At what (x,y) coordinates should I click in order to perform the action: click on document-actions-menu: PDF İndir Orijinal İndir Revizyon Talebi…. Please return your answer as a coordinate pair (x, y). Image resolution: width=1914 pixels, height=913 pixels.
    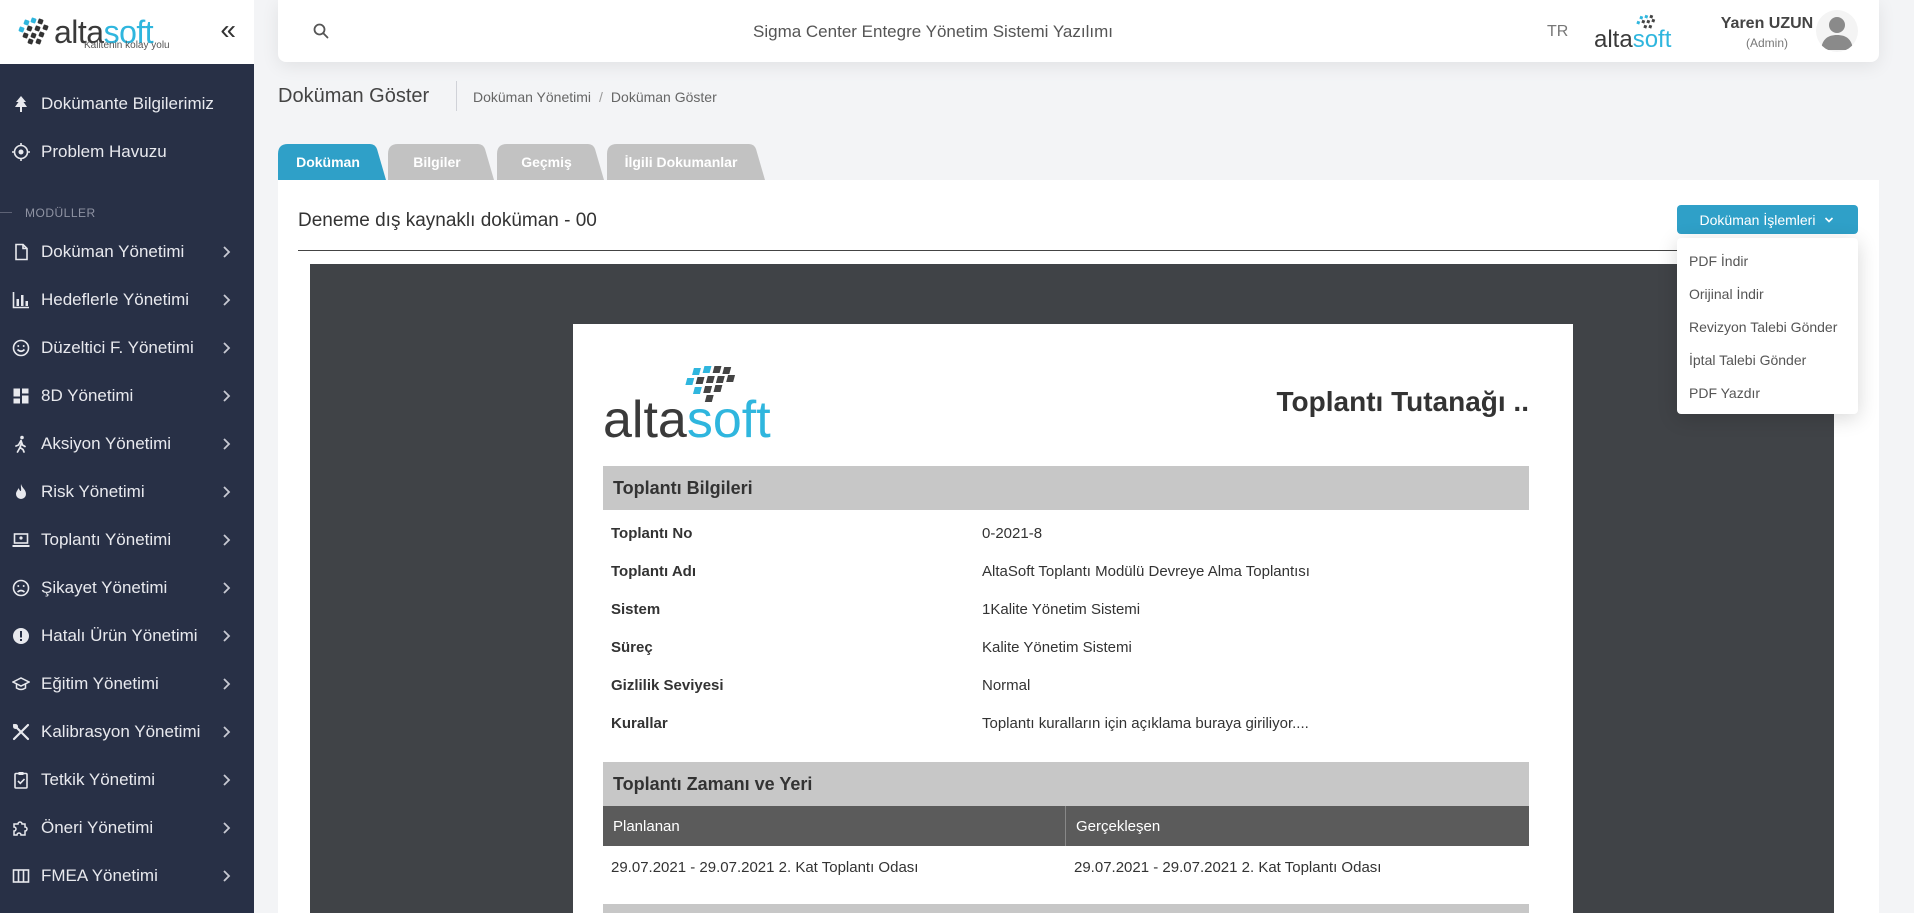
    Looking at the image, I should click on (1767, 326).